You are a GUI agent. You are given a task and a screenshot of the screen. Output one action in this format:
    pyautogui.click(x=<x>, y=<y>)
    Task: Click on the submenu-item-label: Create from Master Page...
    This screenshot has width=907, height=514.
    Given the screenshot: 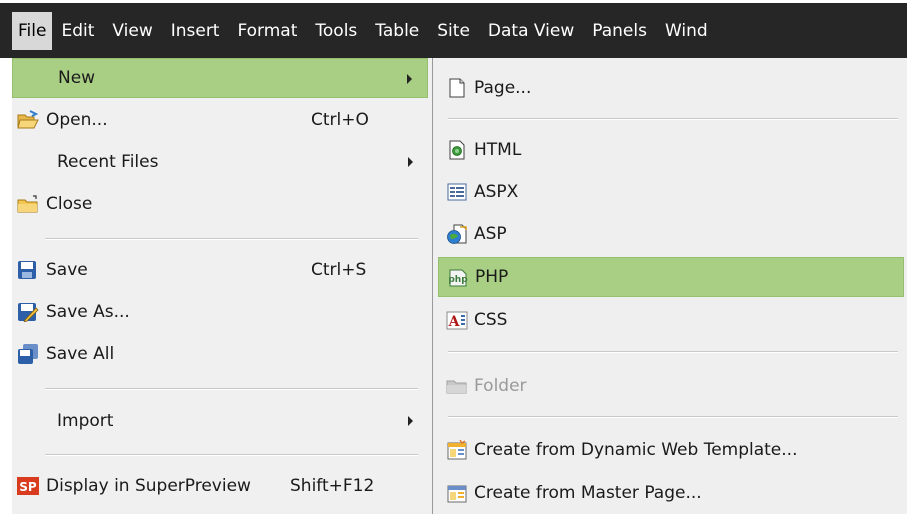 What is the action you would take?
    pyautogui.click(x=588, y=493)
    